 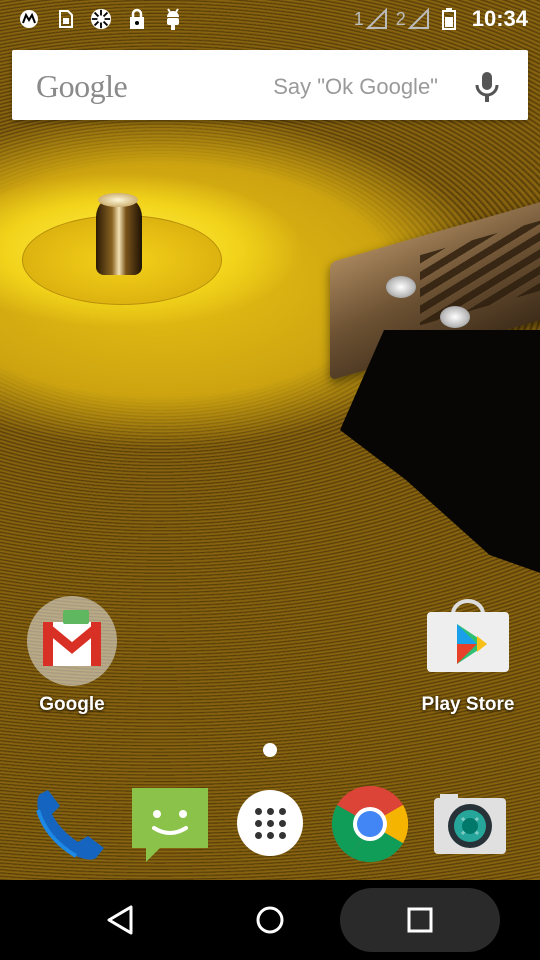 I want to click on gmail-icon, so click(x=72, y=643).